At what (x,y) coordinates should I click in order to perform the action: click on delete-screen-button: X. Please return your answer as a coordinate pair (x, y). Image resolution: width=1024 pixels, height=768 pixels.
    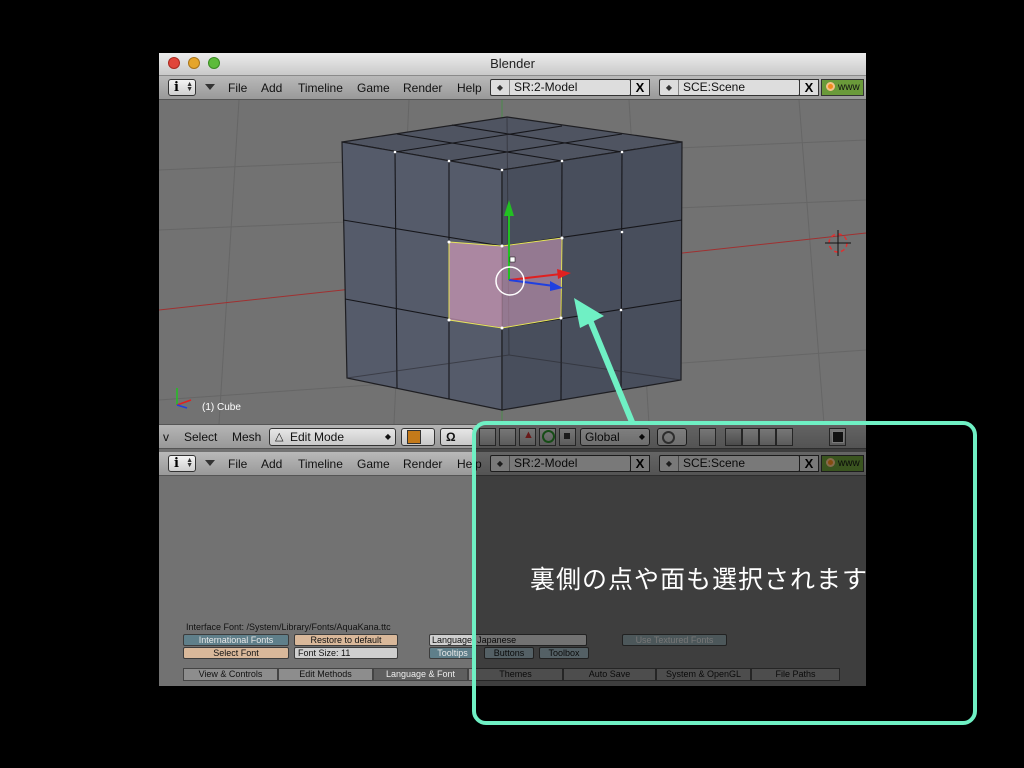
    Looking at the image, I should click on (640, 87).